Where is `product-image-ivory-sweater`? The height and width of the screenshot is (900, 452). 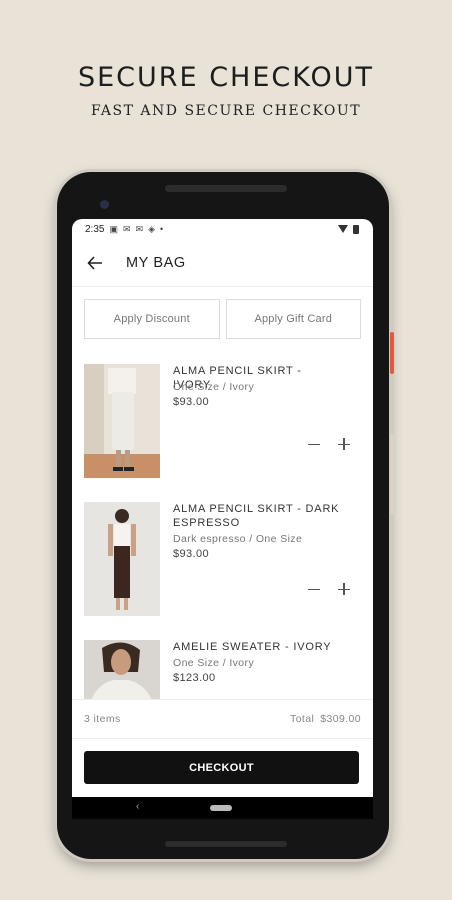
product-image-ivory-sweater is located at coordinates (122, 669).